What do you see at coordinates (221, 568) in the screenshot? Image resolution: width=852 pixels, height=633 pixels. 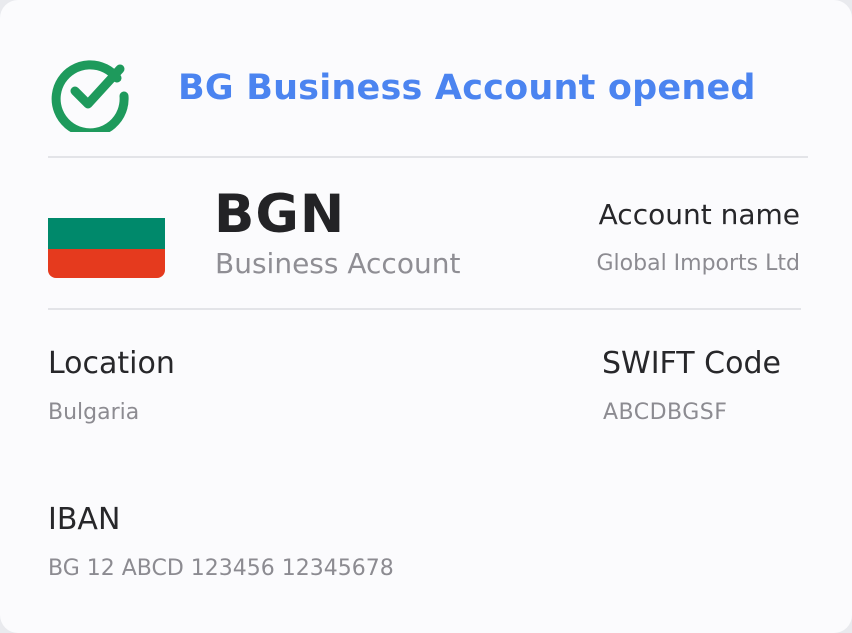 I see `iban-value: BG 12 ABCD 123456 12345678` at bounding box center [221, 568].